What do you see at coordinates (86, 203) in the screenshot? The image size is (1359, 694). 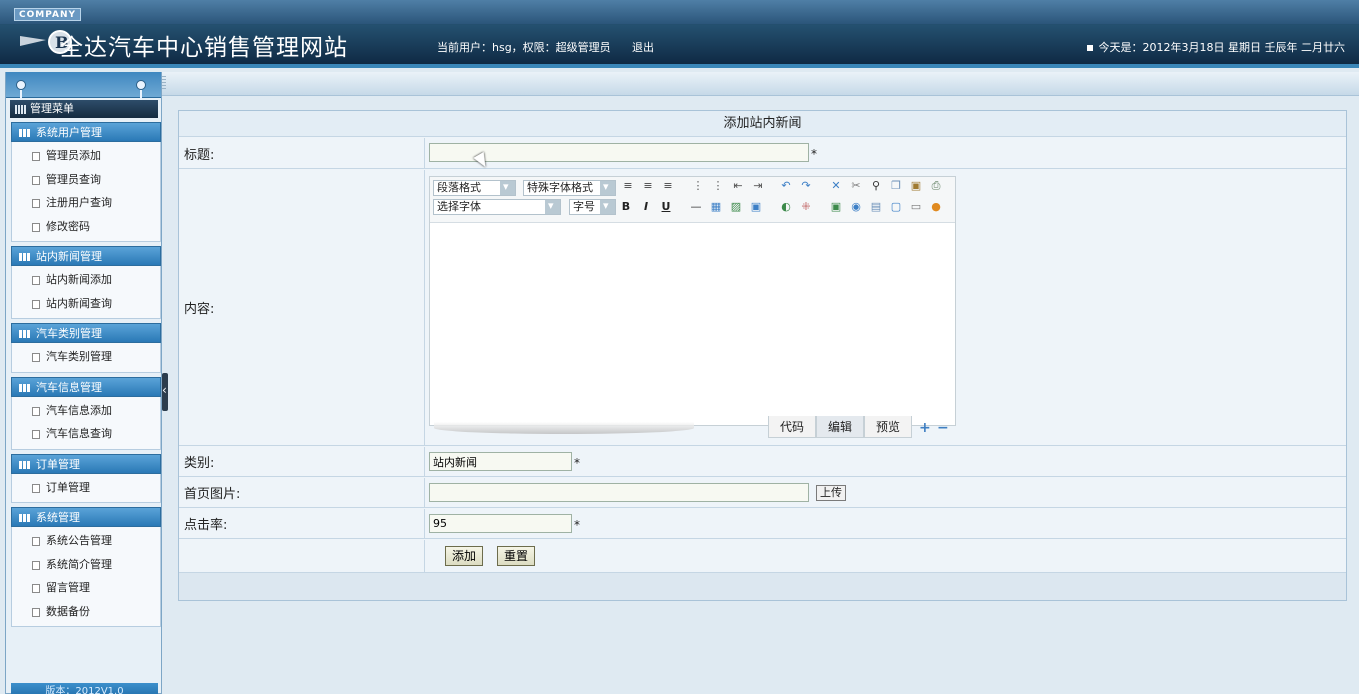 I see `sidebar-item-registered-users: 注册用户查询` at bounding box center [86, 203].